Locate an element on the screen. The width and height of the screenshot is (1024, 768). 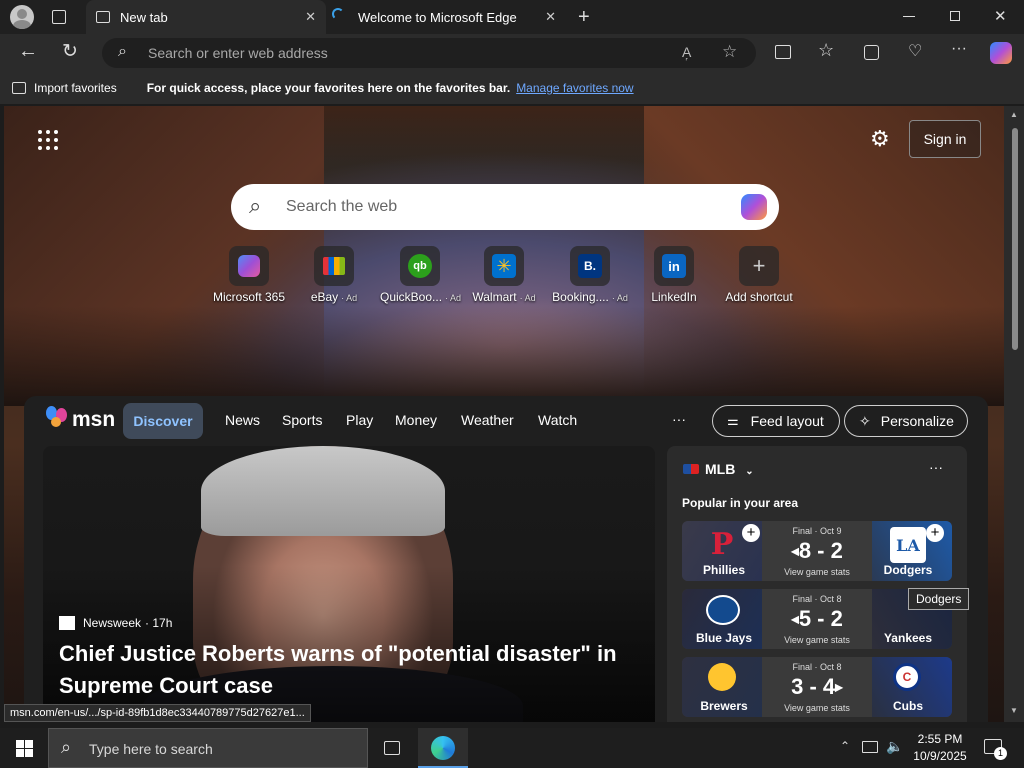
booking-icon: B. is located at coordinates (590, 266).